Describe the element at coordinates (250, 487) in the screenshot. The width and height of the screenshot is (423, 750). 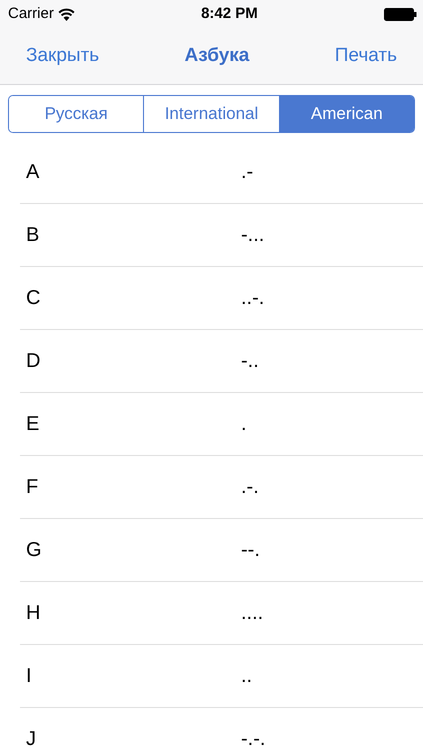
I see `morse-code: .-.` at that location.